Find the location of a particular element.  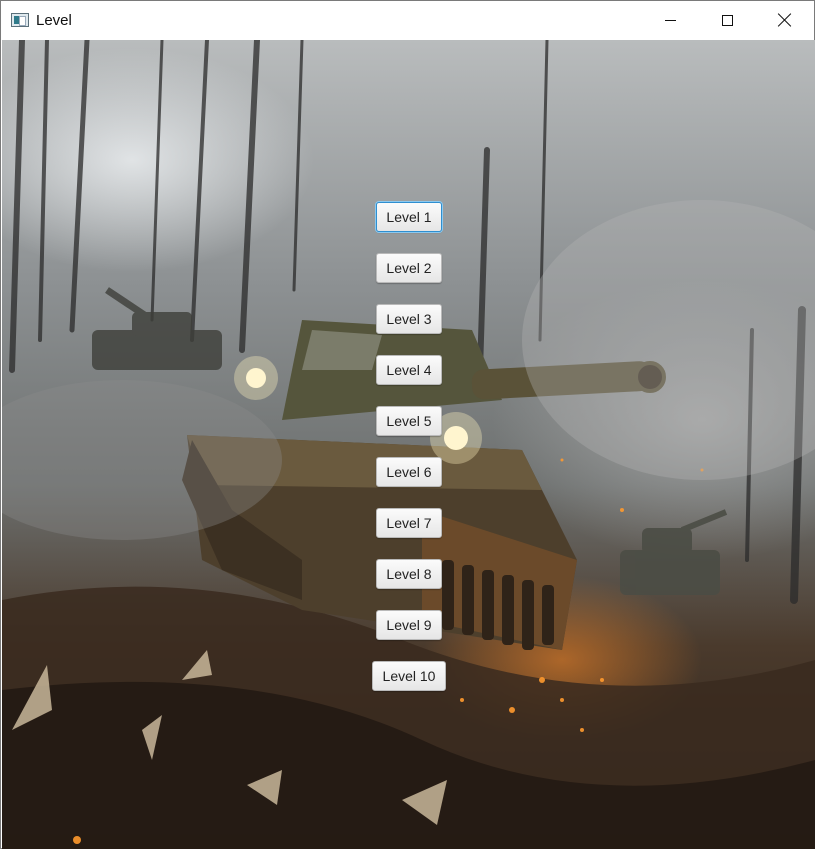

level-10-button: Level 10 is located at coordinates (409, 676).